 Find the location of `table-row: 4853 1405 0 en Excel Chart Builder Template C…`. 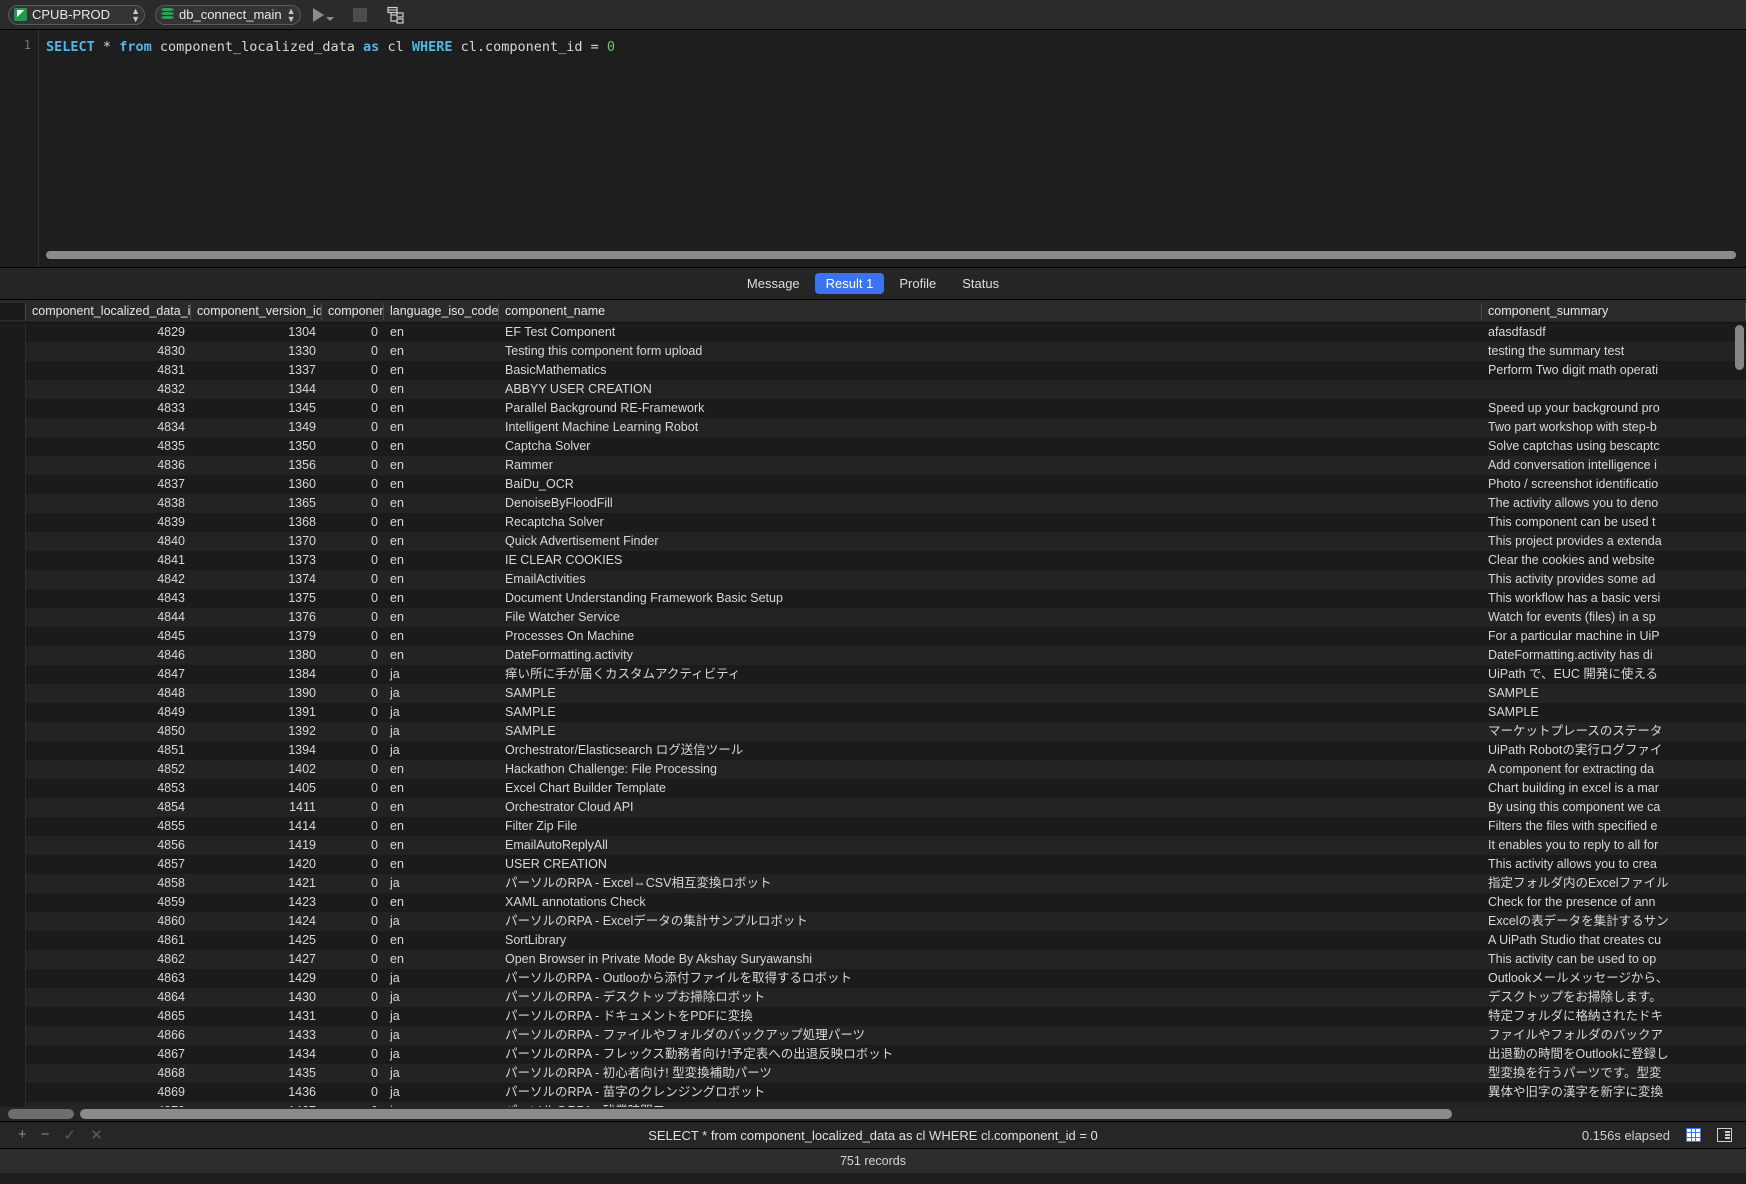

table-row: 4853 1405 0 en Excel Chart Builder Template C… is located at coordinates (873, 788).